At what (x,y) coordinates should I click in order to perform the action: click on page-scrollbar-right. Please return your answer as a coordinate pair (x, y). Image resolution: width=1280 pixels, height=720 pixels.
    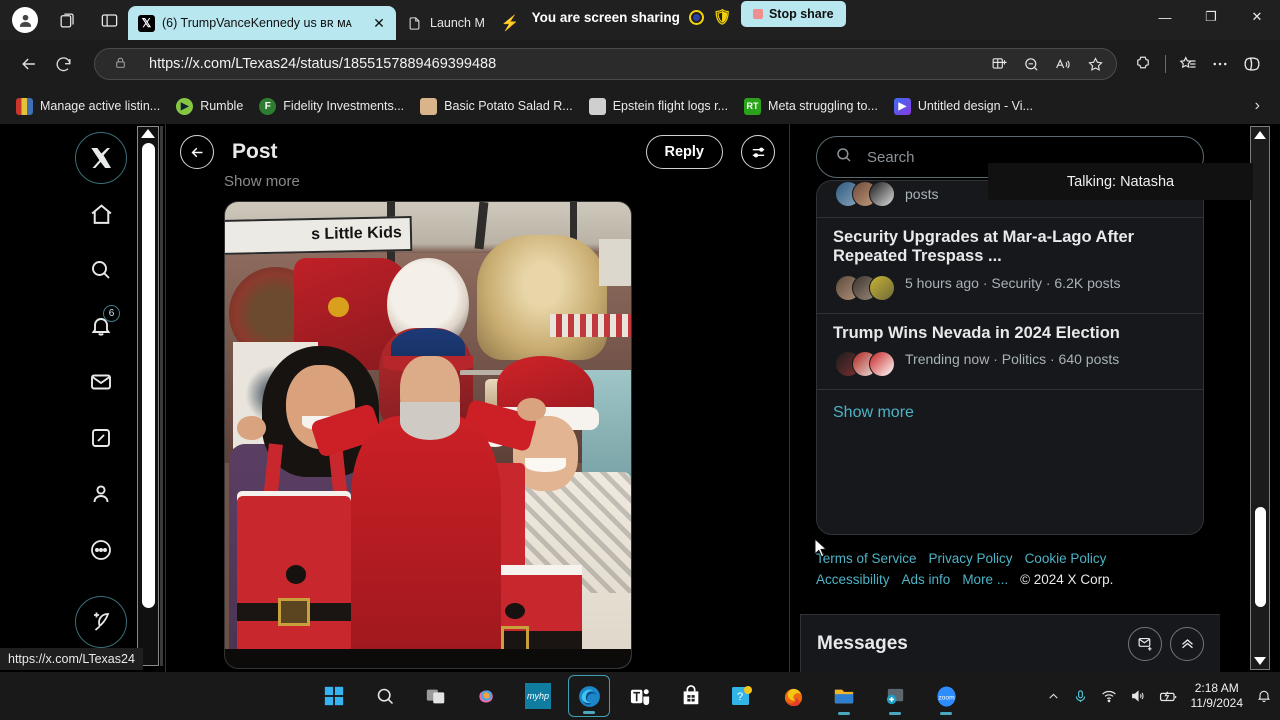
    Looking at the image, I should click on (1260, 398).